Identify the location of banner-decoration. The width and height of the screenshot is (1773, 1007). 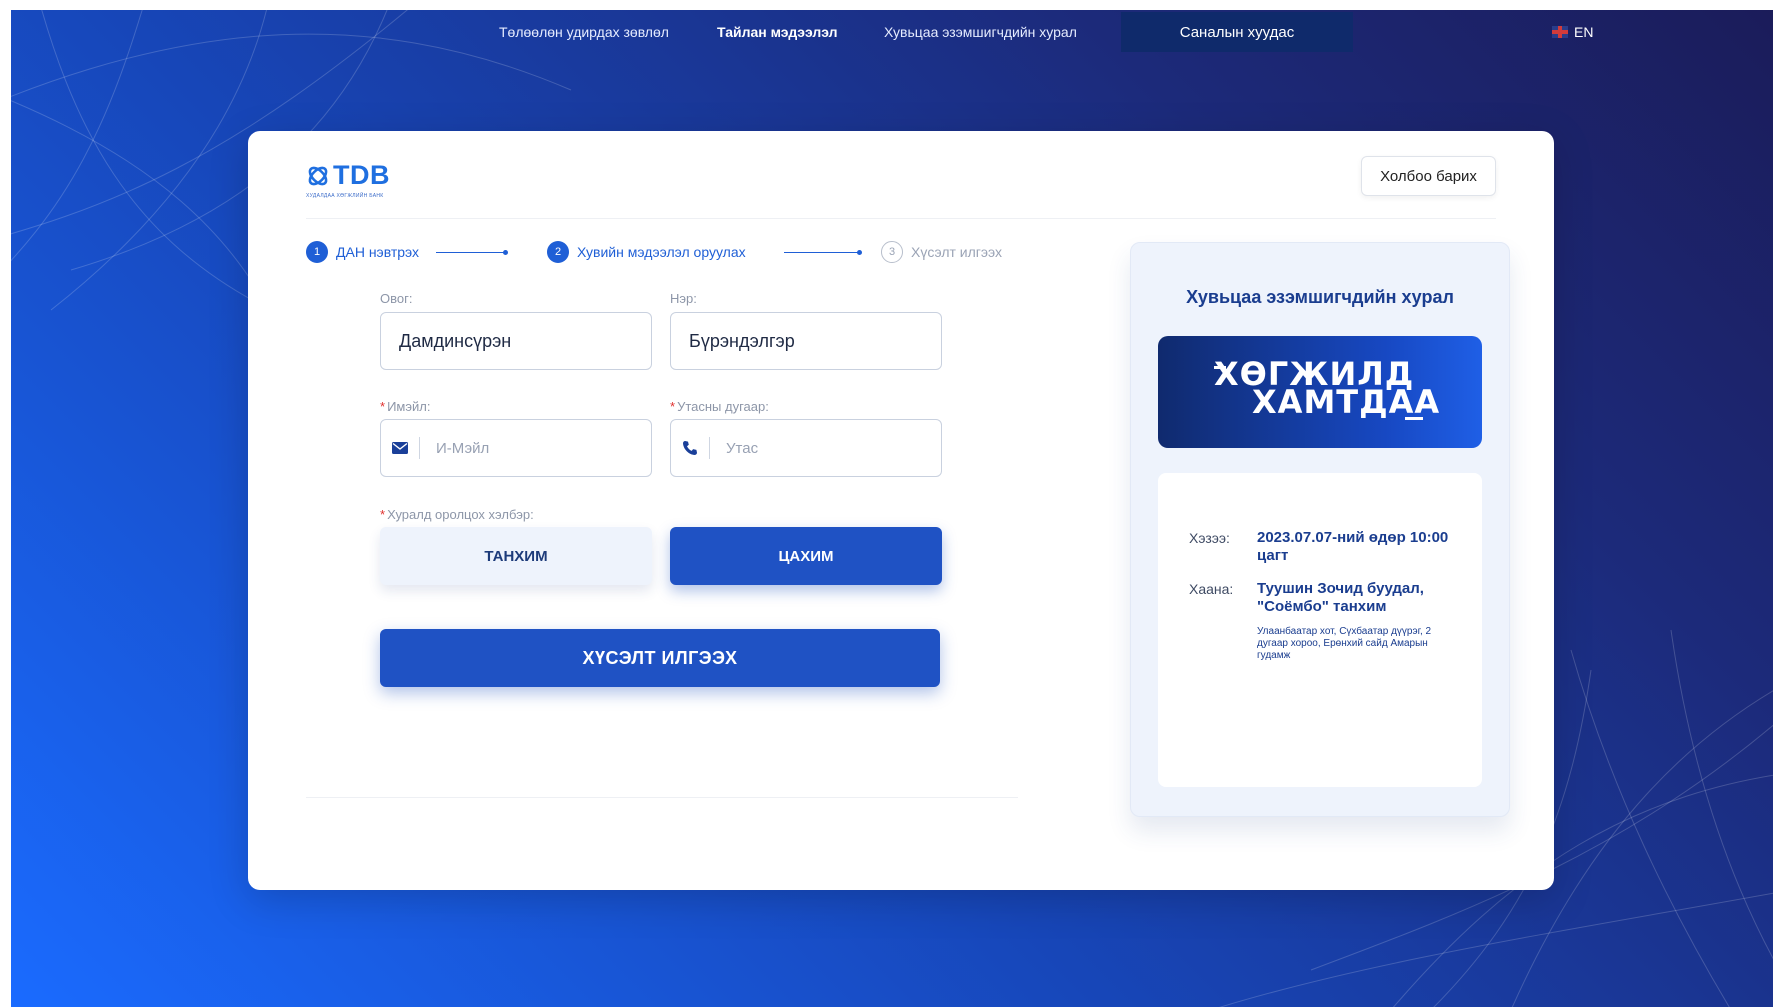
(1414, 418).